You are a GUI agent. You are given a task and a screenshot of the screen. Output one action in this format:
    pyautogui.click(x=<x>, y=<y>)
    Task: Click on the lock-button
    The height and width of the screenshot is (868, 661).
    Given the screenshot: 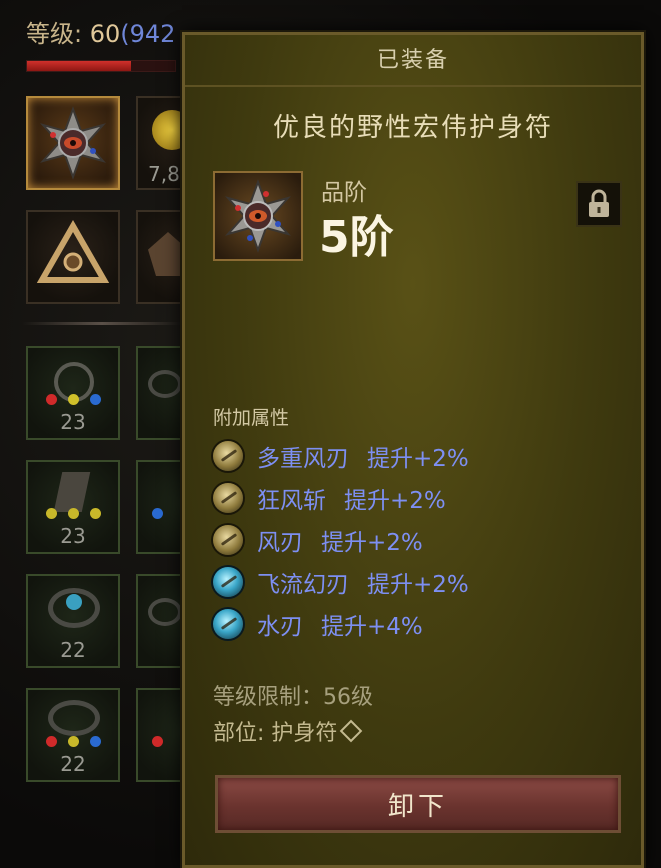 What is the action you would take?
    pyautogui.click(x=599, y=204)
    